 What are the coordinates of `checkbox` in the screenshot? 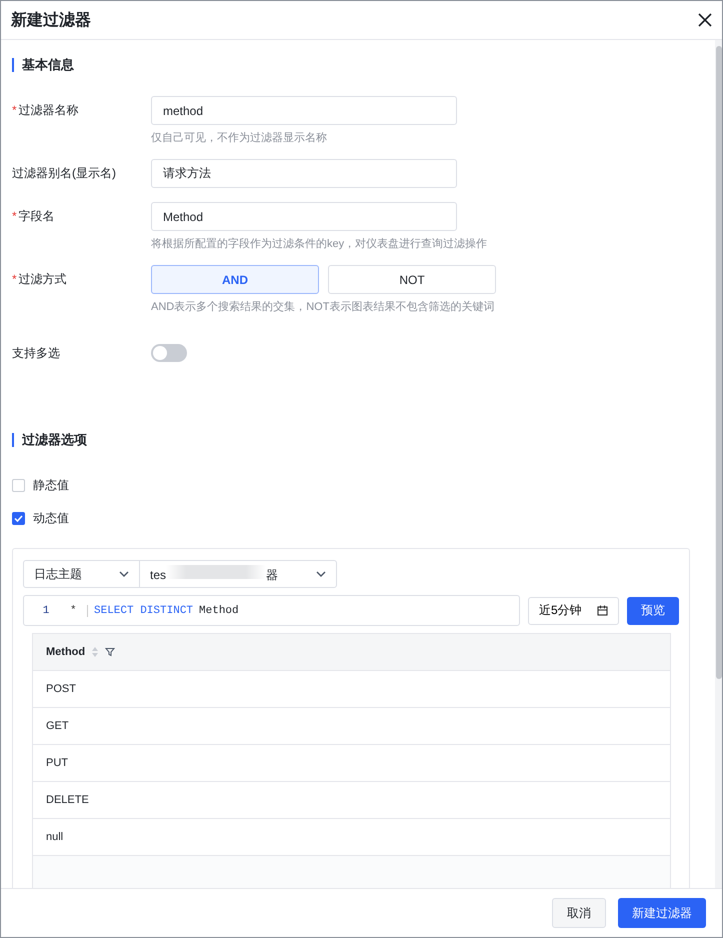 It's located at (18, 518).